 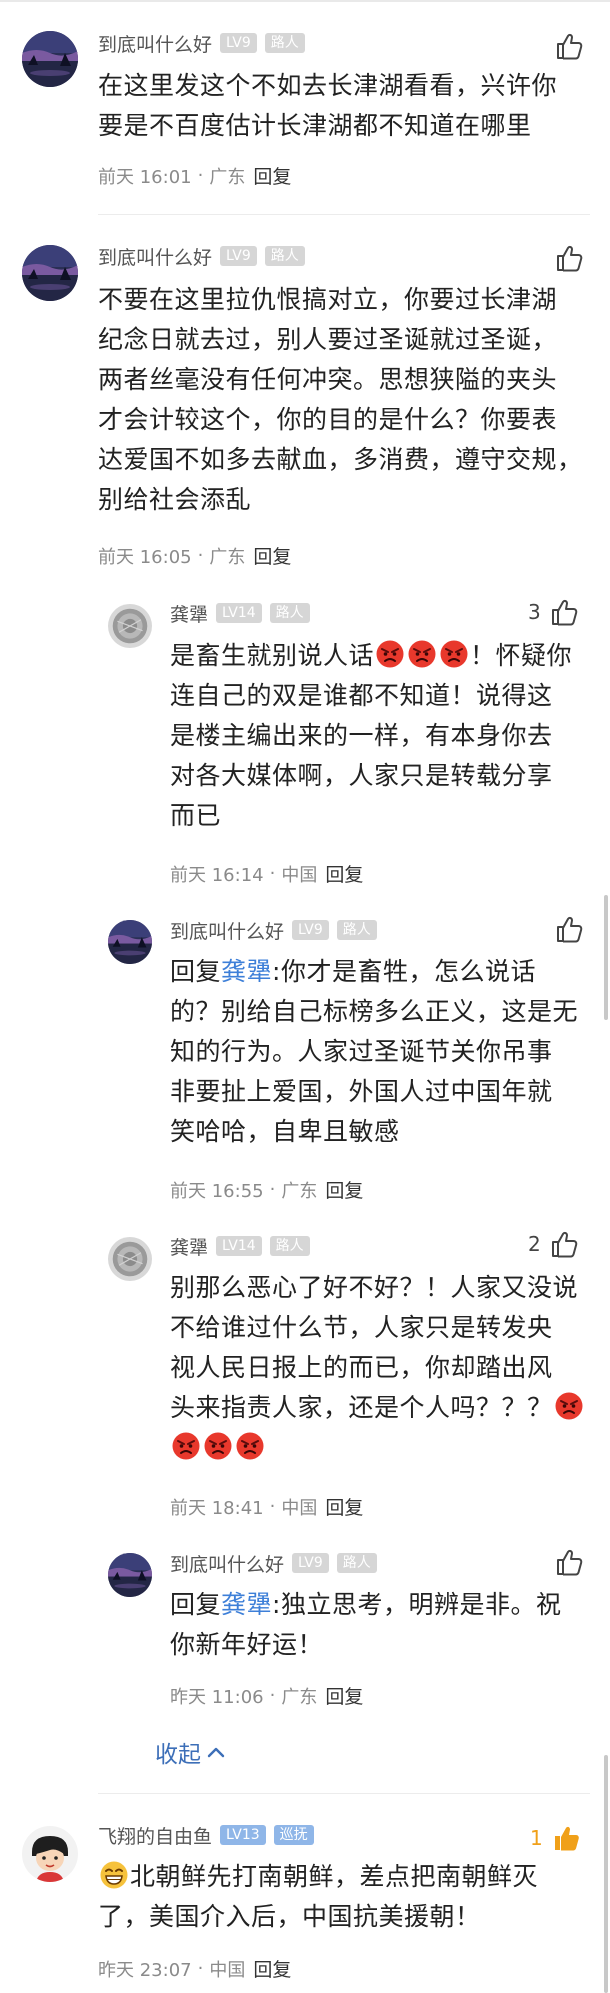 I want to click on comment-text: 回复龚犟:独立思考，明辨是非。祝 你新年好运！, so click(x=385, y=1625).